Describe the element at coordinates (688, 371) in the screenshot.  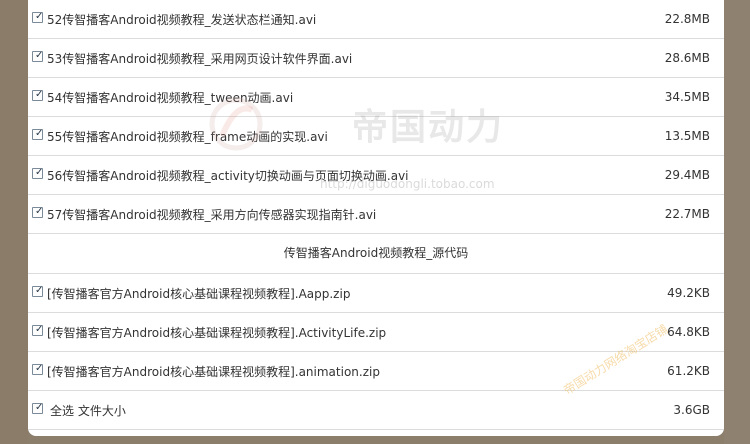
I see `file-size: 61.2KB` at that location.